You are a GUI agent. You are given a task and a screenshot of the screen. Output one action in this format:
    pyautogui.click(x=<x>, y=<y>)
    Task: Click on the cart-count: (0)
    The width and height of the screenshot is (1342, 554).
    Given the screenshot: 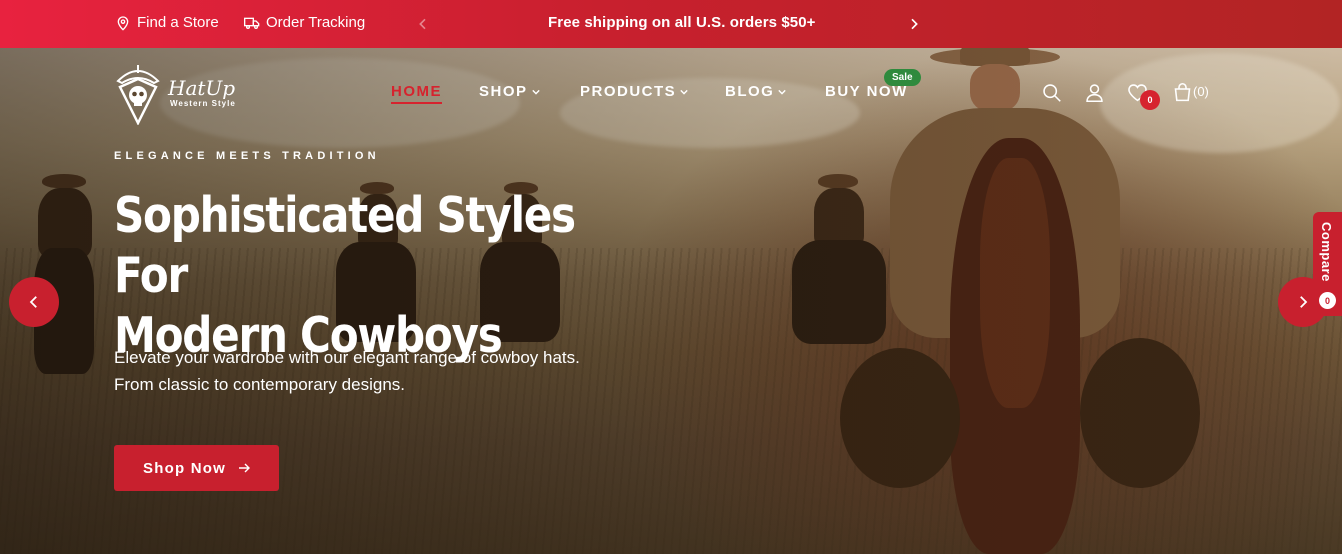 What is the action you would take?
    pyautogui.click(x=1201, y=91)
    